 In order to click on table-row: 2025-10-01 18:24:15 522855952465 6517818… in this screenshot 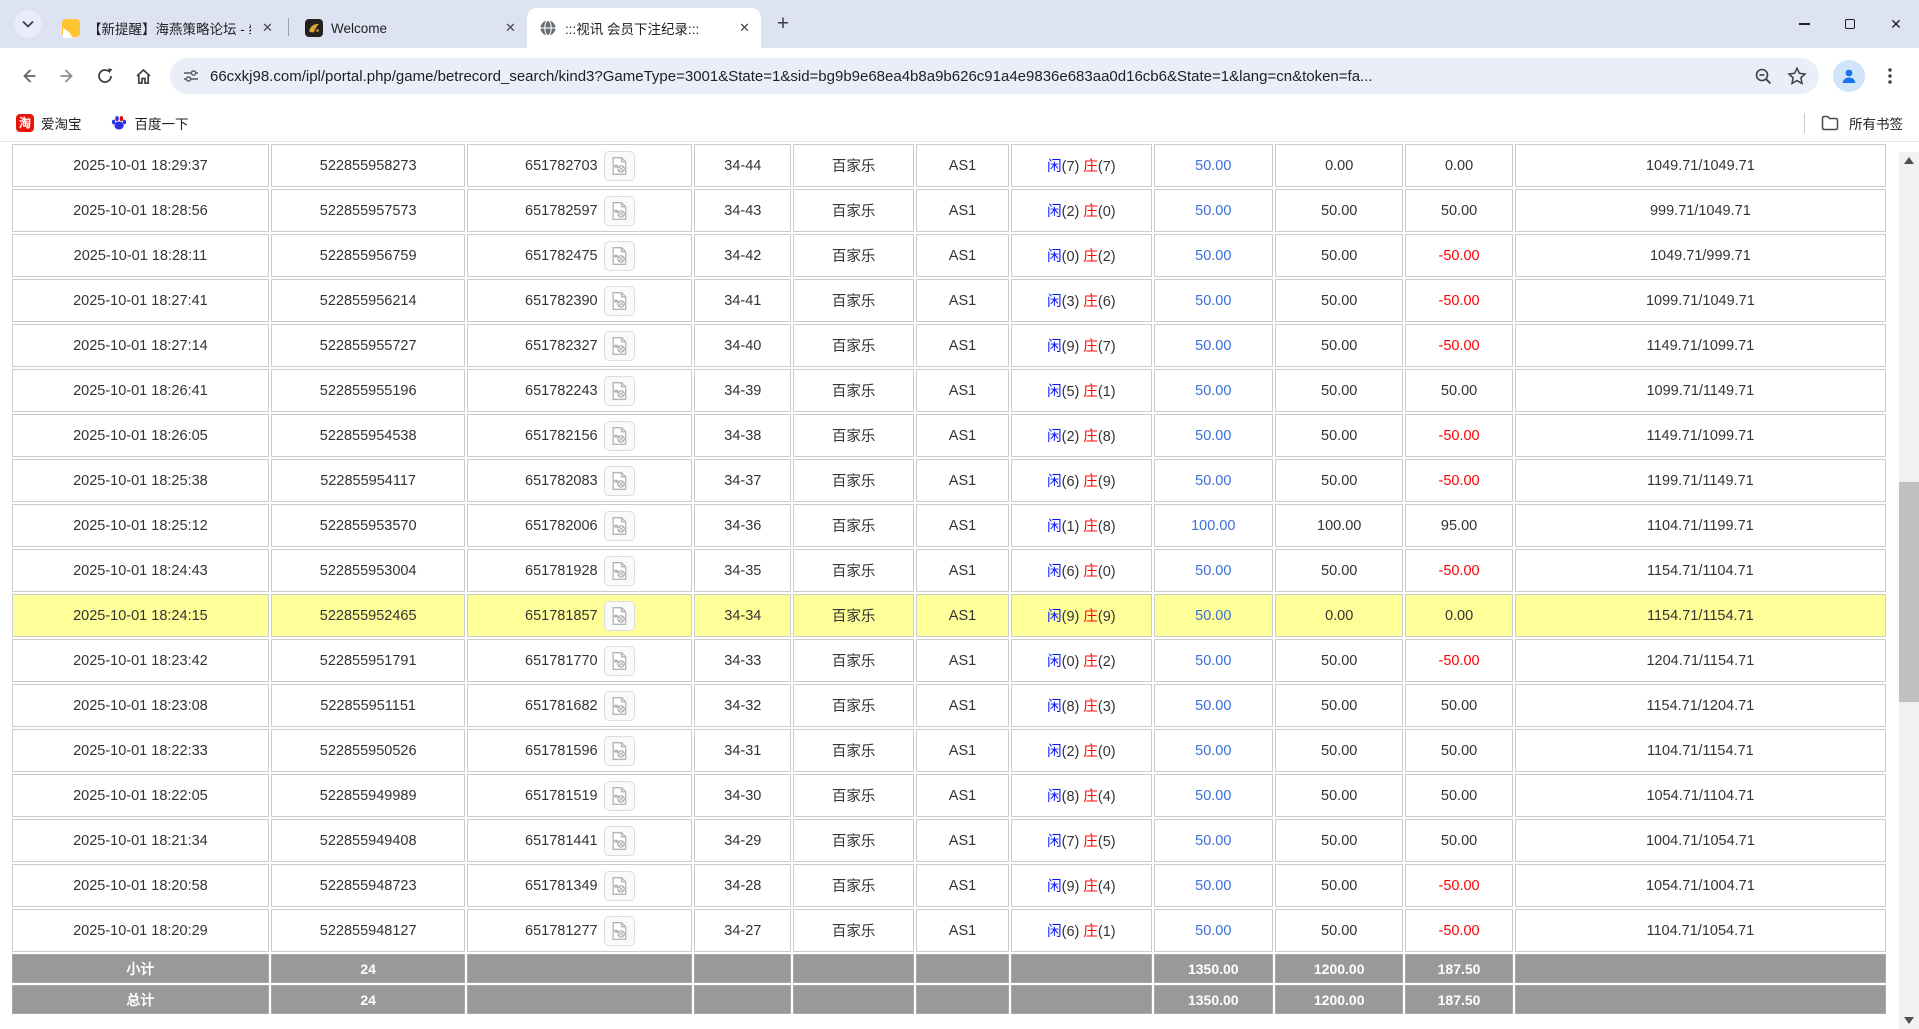, I will do `click(949, 615)`.